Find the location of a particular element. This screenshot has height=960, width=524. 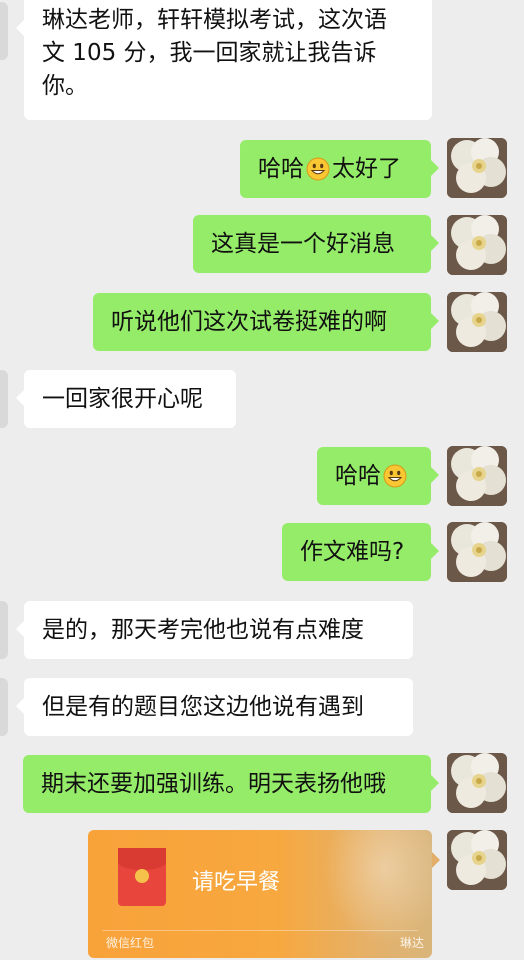

message-line: 文 105 分，我一回家就让我告诉 is located at coordinates (209, 53).